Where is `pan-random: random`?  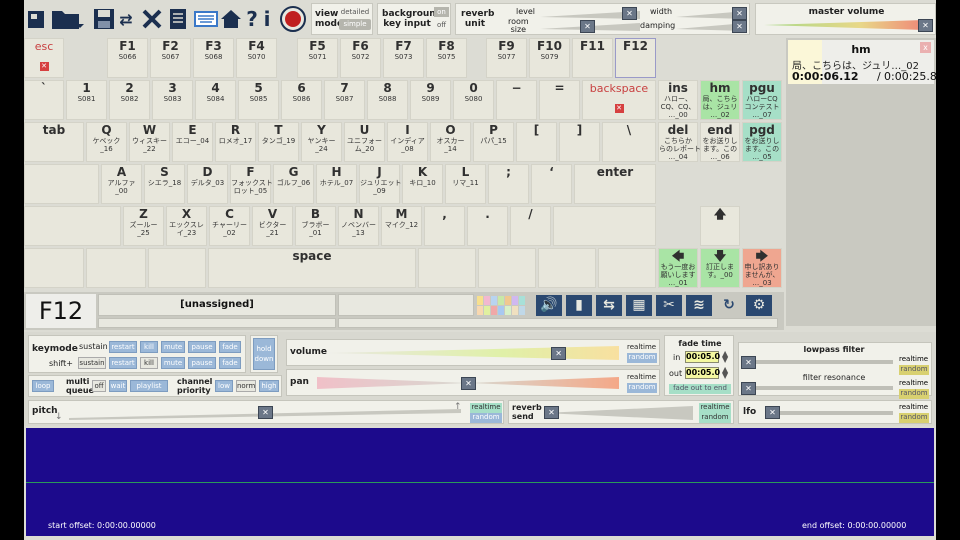
pan-random: random is located at coordinates (642, 388).